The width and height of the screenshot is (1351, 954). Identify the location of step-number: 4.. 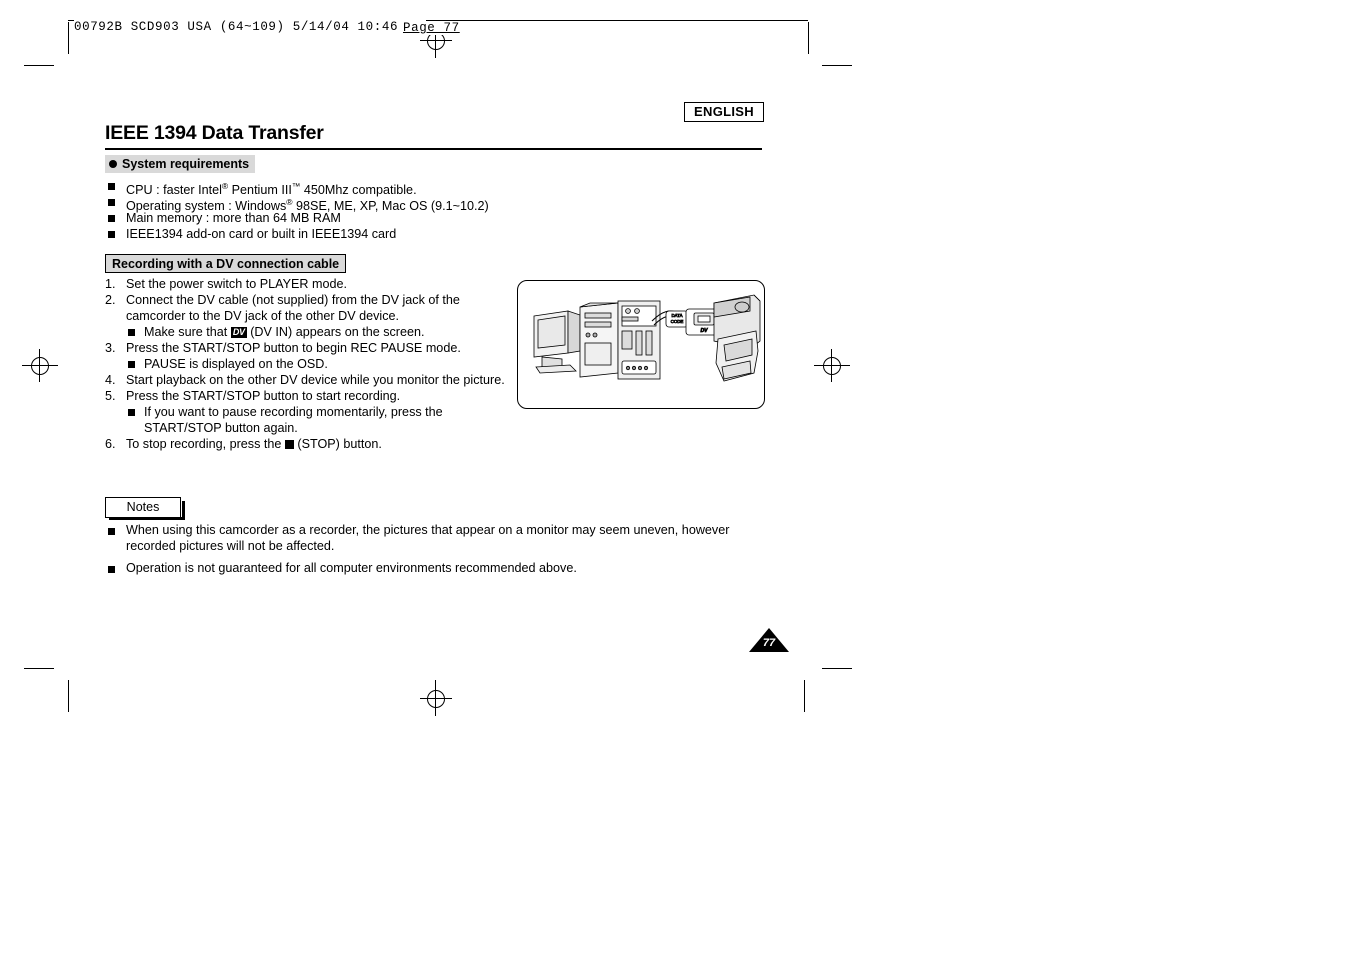
(110, 380).